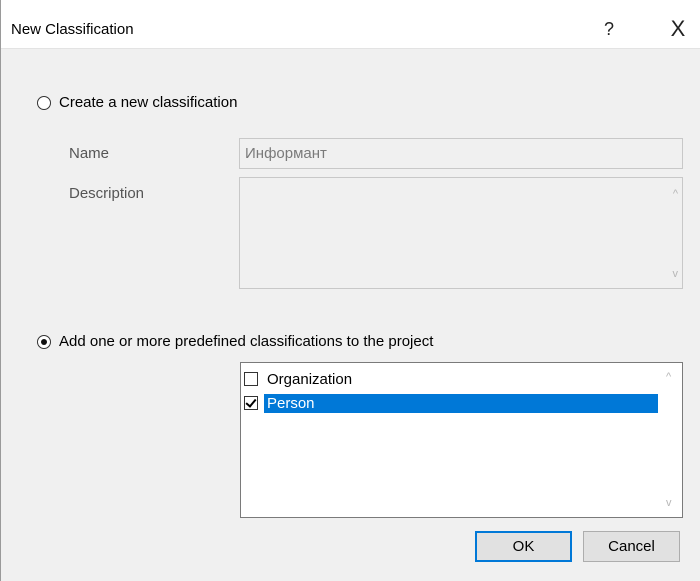 This screenshot has height=581, width=700. I want to click on list-scrollbar: ^ v, so click(671, 440).